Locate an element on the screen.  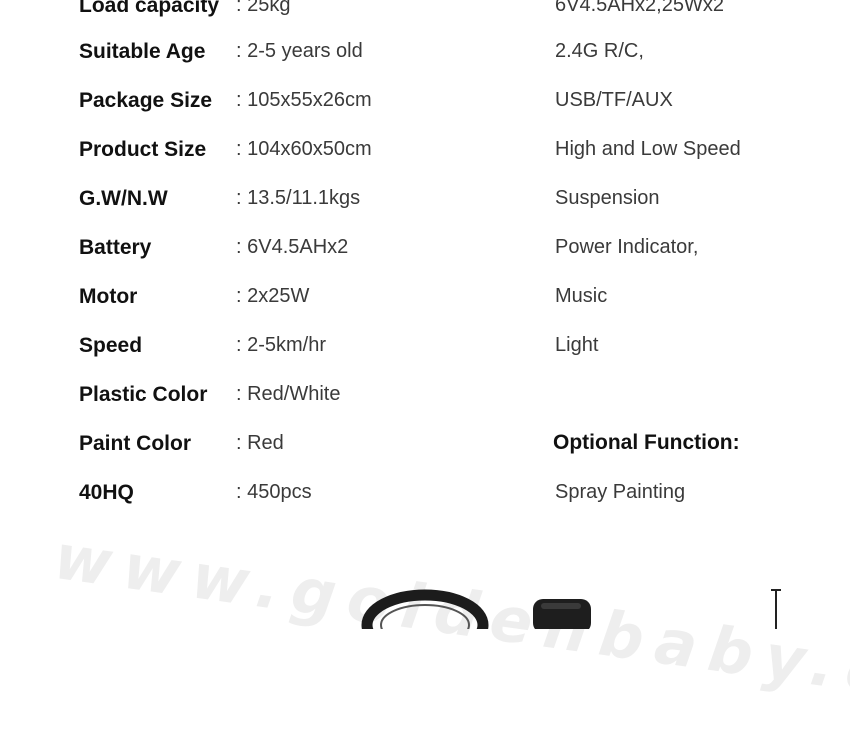
optional-function-item: Spray Painting is located at coordinates (620, 492).